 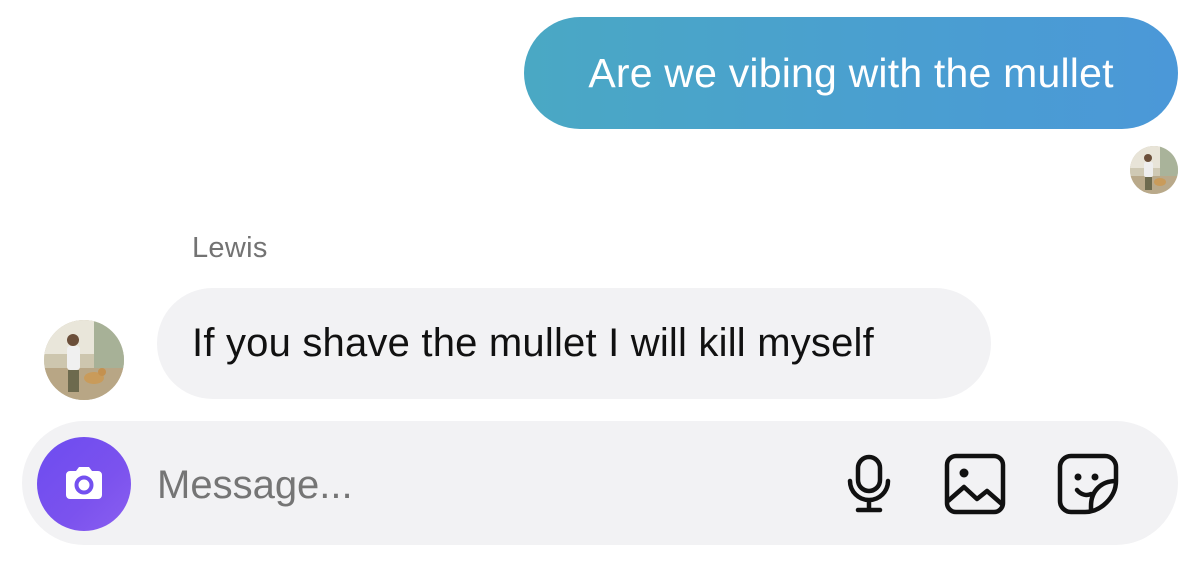 I want to click on microphone-button, so click(x=869, y=484).